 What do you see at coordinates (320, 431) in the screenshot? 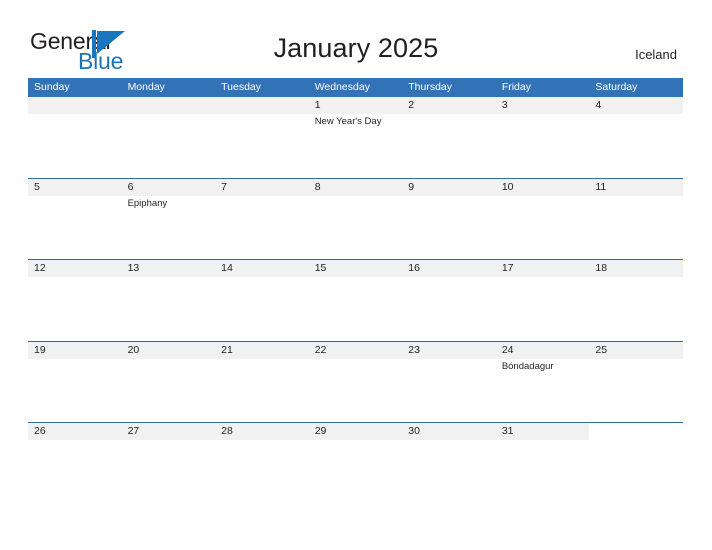
I see `day-number: 29` at bounding box center [320, 431].